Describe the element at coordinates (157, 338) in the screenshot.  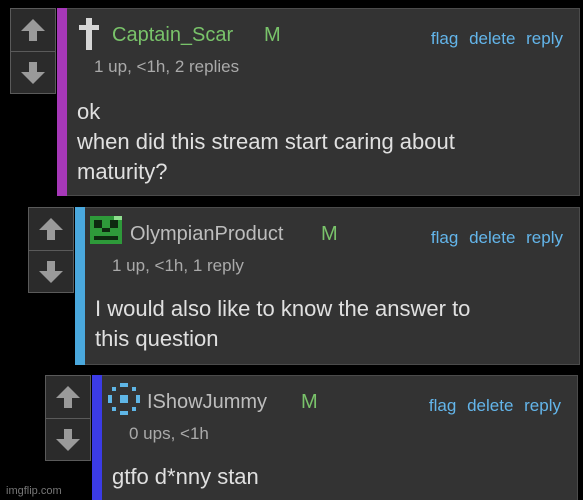
I see `comment-body-line: this question` at that location.